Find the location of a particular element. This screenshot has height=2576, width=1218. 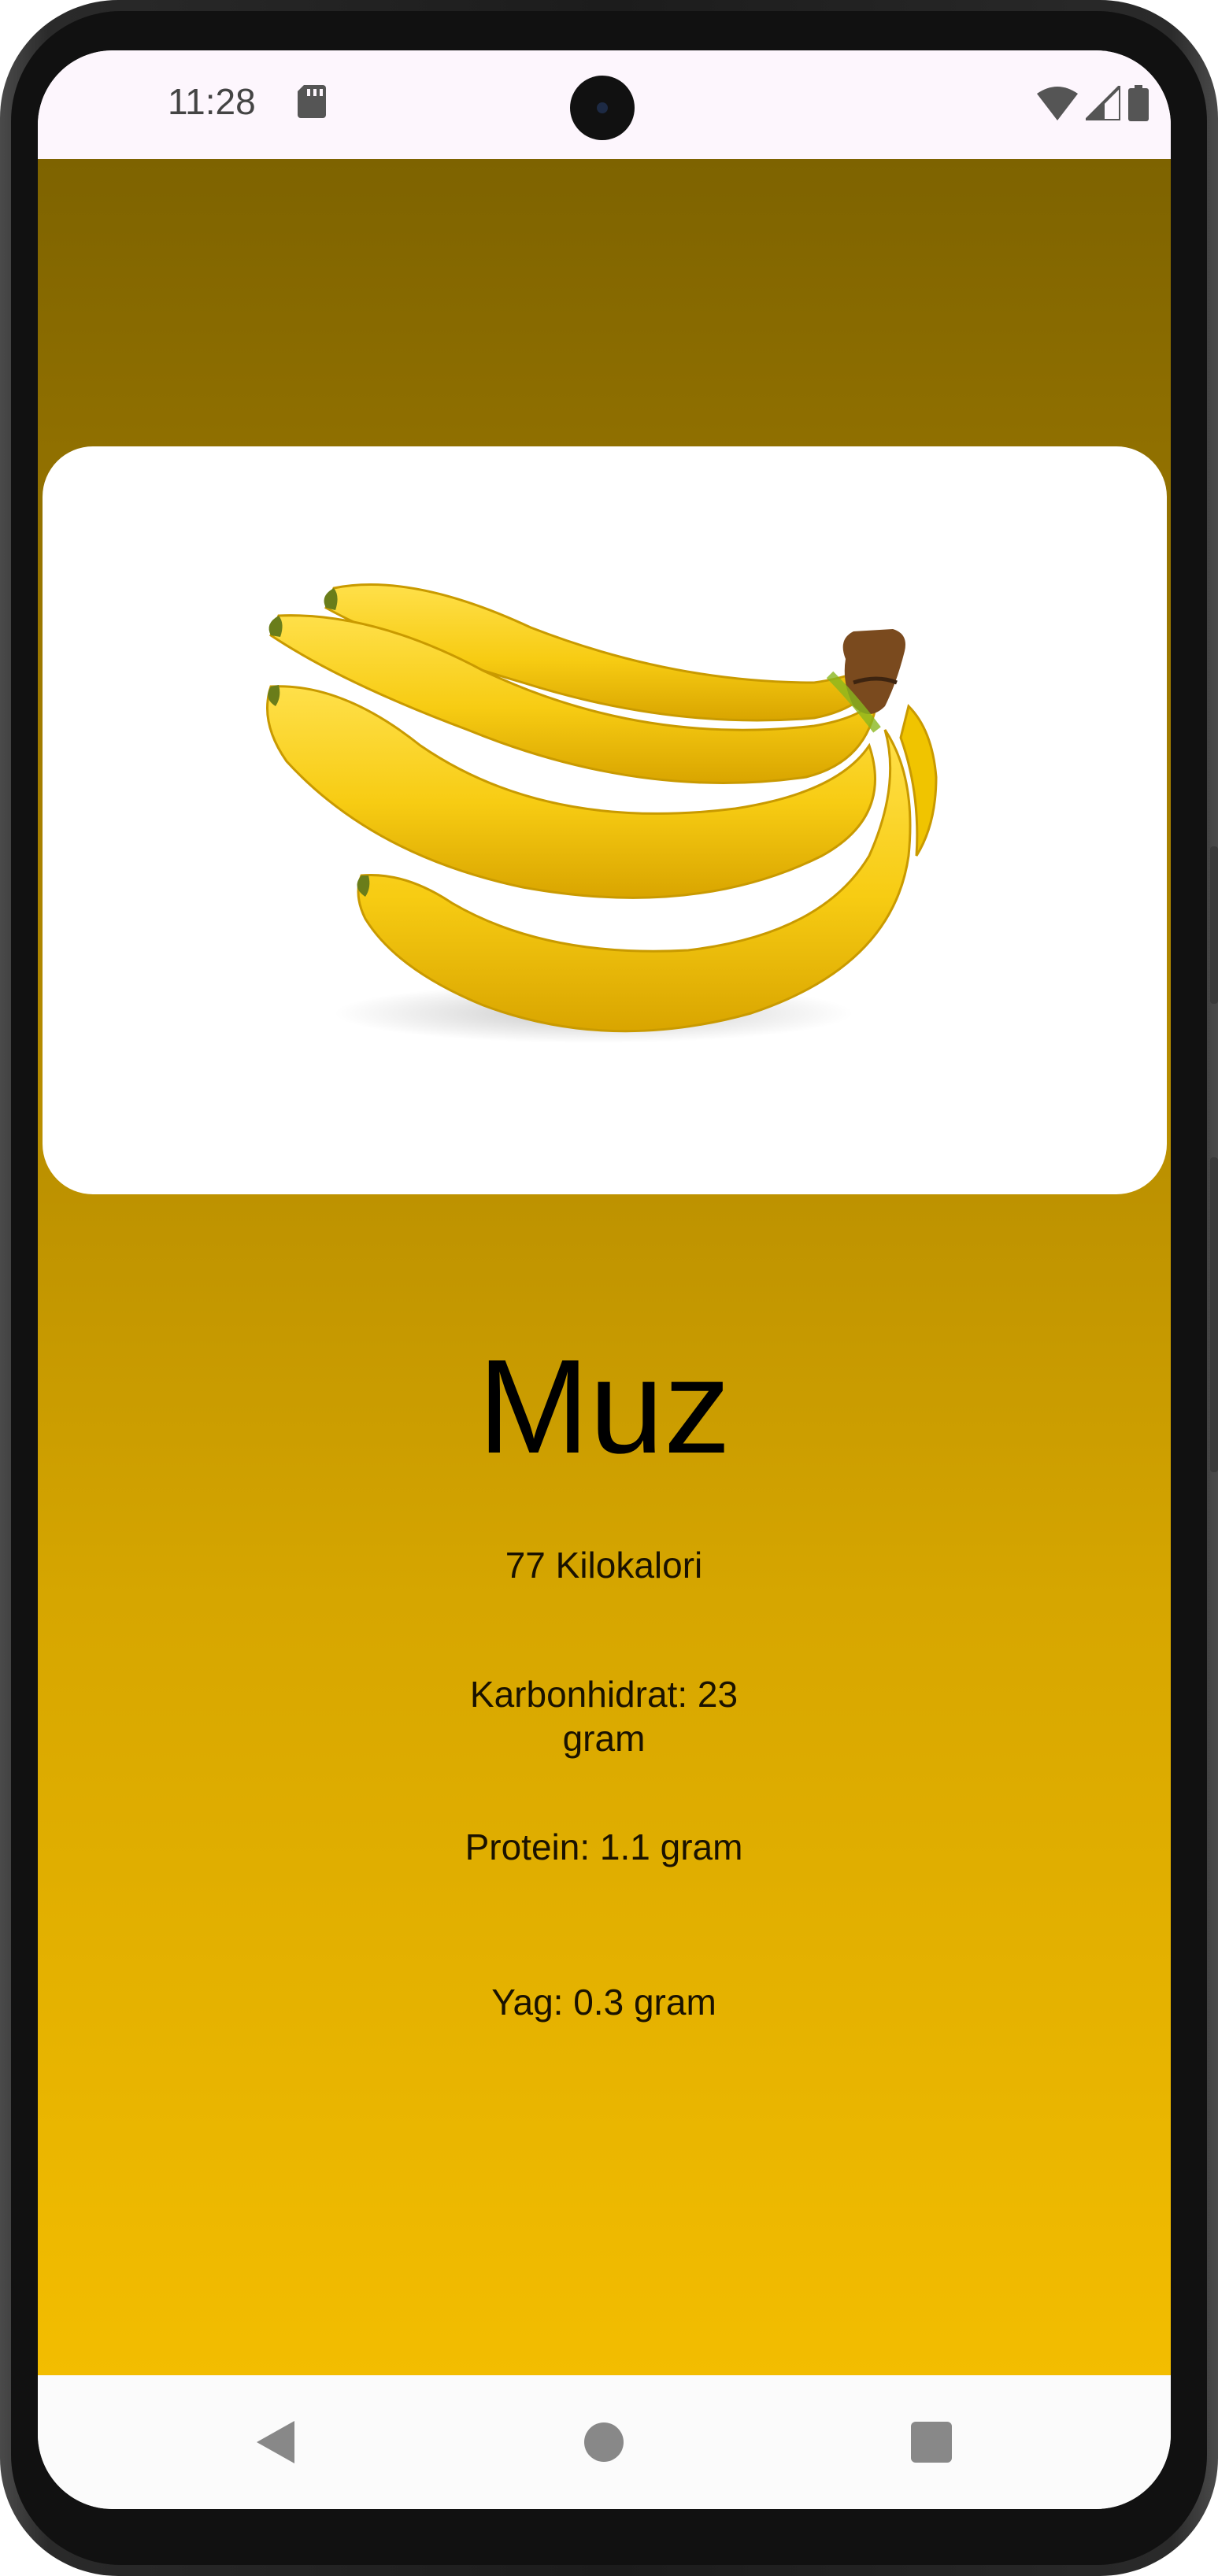

banana-bunch-image is located at coordinates (602, 813).